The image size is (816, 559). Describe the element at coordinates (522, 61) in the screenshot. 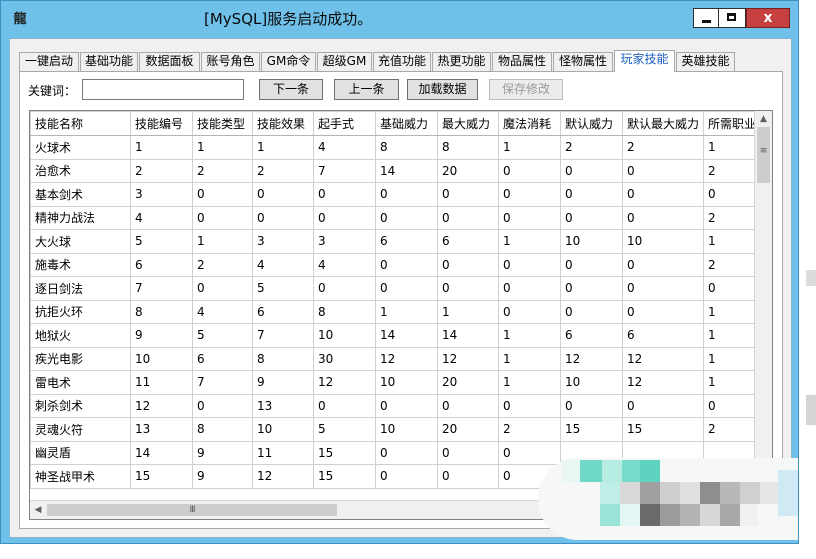

I see `tab-item-attributes: 物品属性` at that location.